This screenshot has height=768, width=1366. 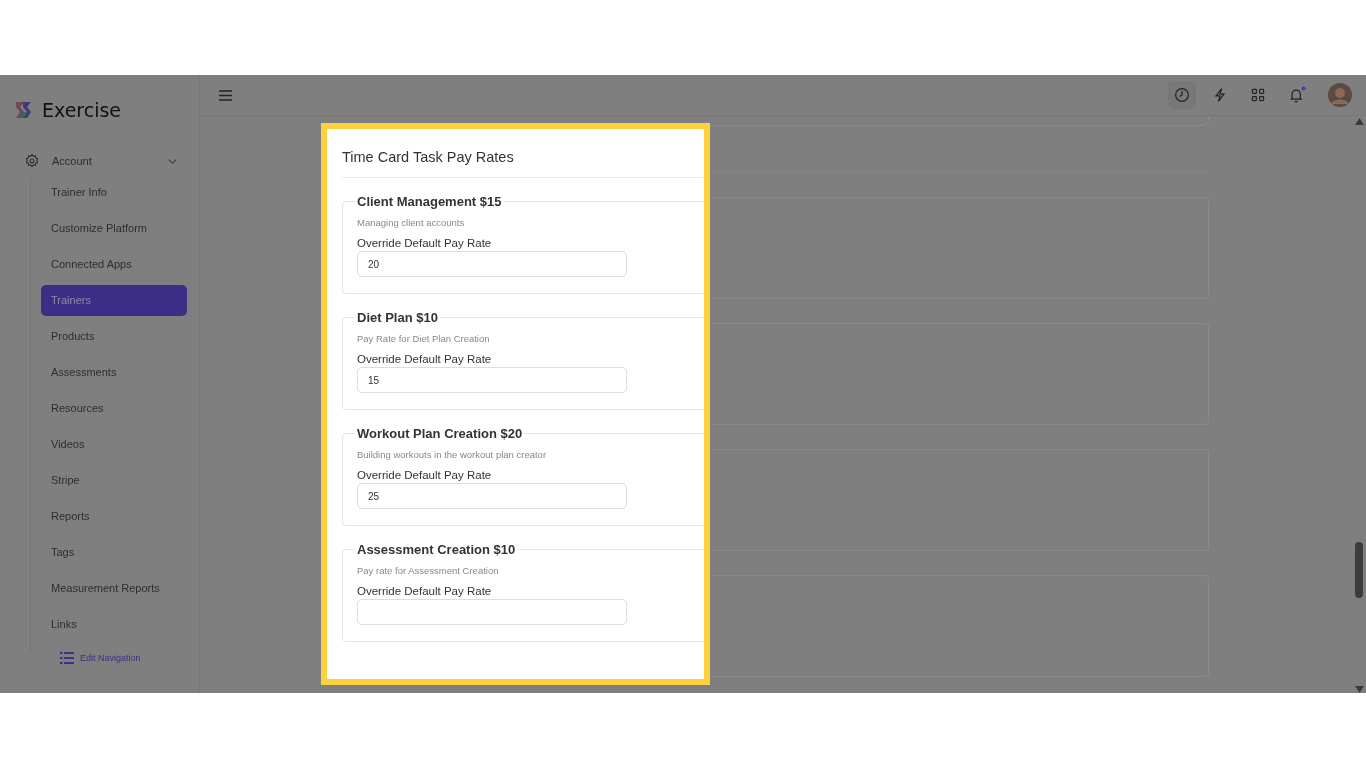 What do you see at coordinates (129, 658) in the screenshot?
I see `edit-navigation-link: Edit Navigation` at bounding box center [129, 658].